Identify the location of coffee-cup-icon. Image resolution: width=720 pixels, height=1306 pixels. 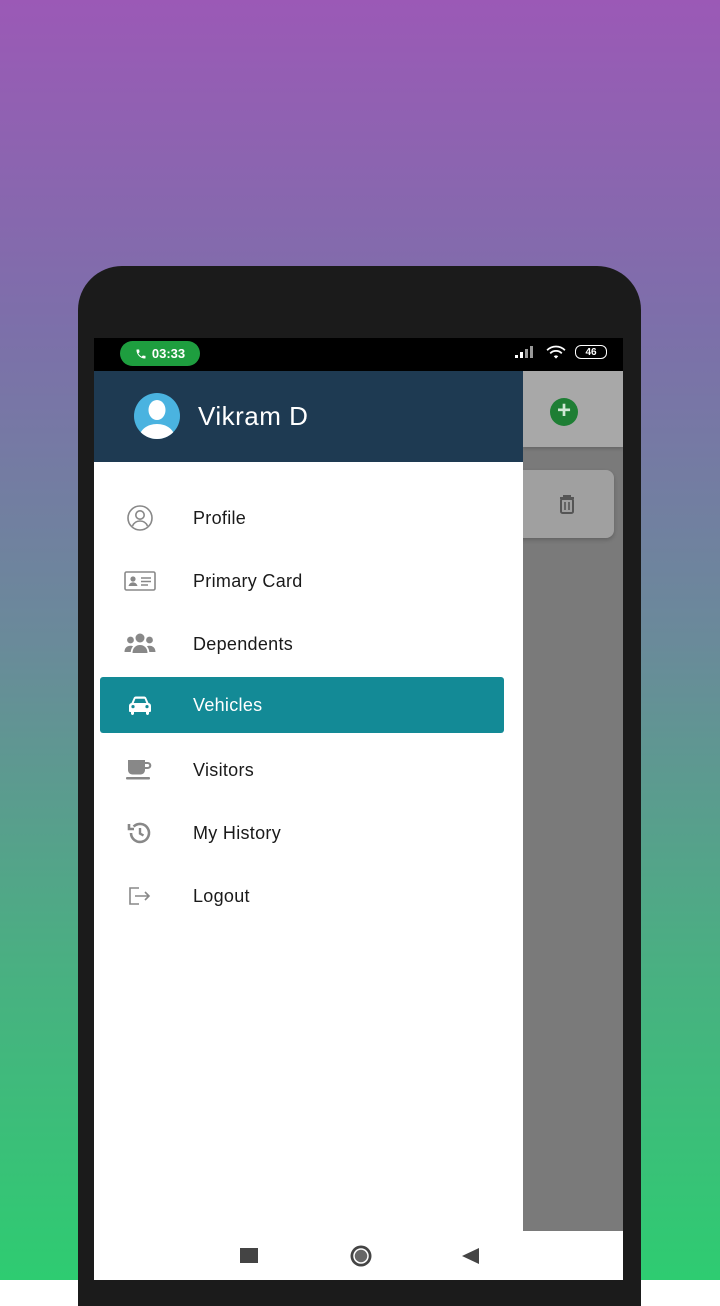
(140, 770).